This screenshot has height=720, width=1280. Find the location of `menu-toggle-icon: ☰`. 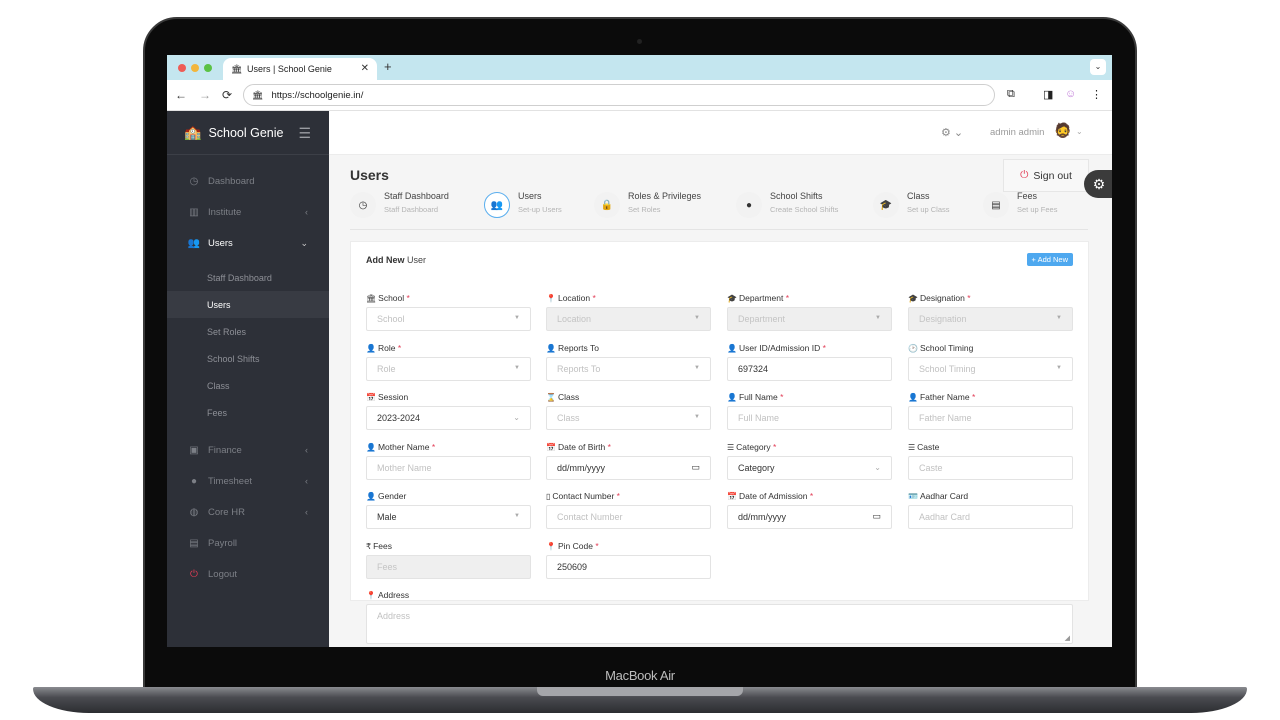

menu-toggle-icon: ☰ is located at coordinates (304, 133).